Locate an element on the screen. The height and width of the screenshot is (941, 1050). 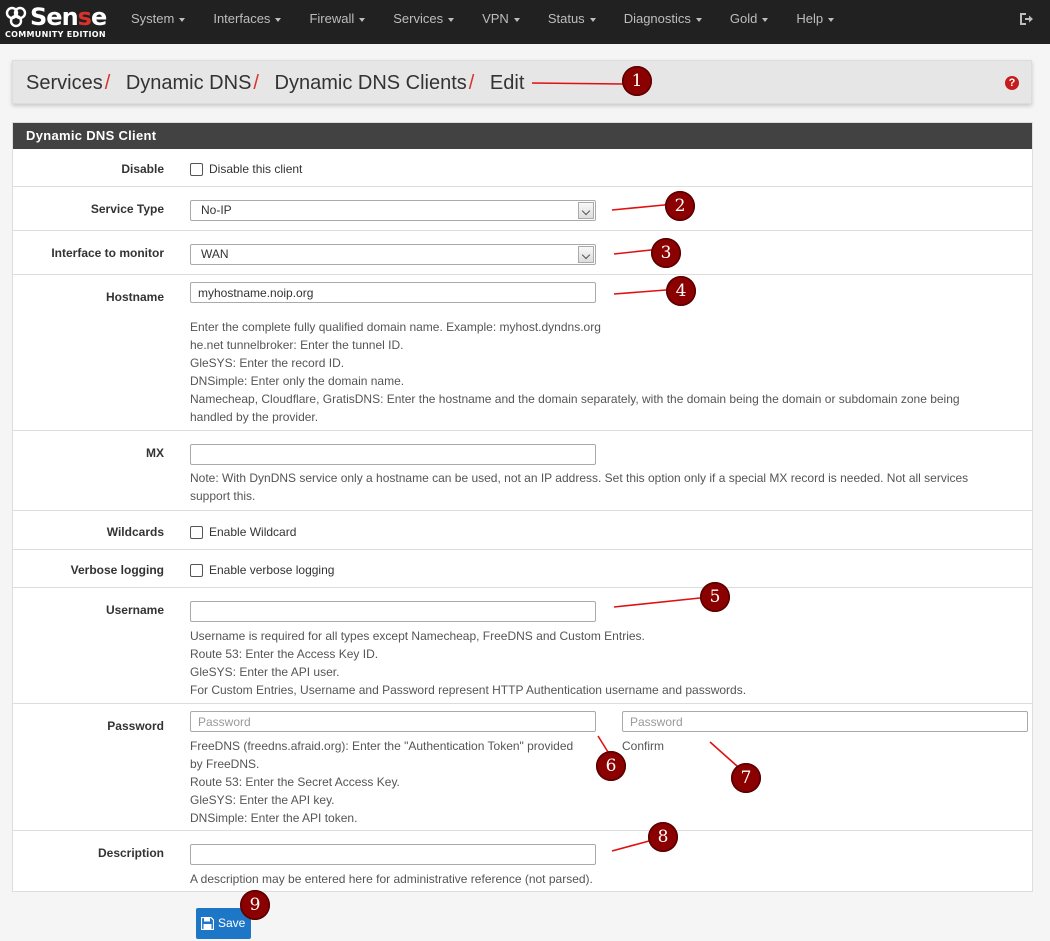
menu-status: Status is located at coordinates (572, 22).